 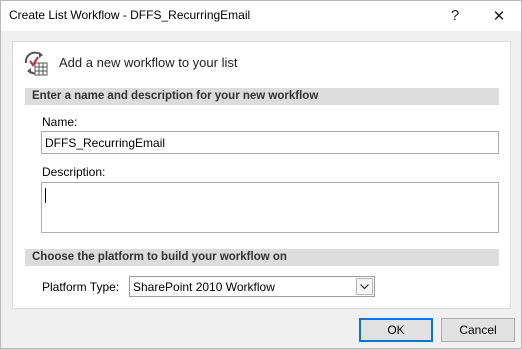 I want to click on close-button: ✕, so click(x=499, y=15).